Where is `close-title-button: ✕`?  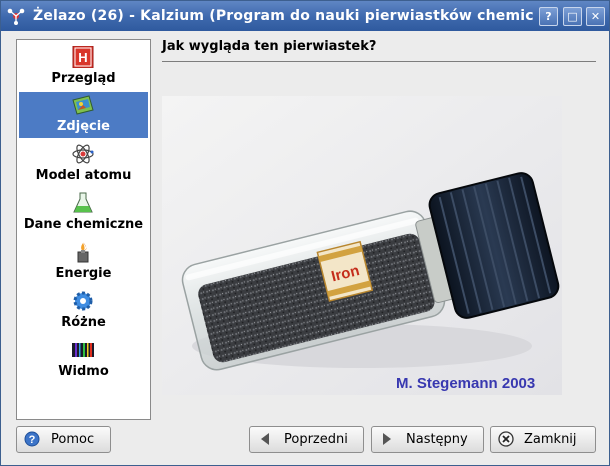
close-title-button: ✕ is located at coordinates (595, 16).